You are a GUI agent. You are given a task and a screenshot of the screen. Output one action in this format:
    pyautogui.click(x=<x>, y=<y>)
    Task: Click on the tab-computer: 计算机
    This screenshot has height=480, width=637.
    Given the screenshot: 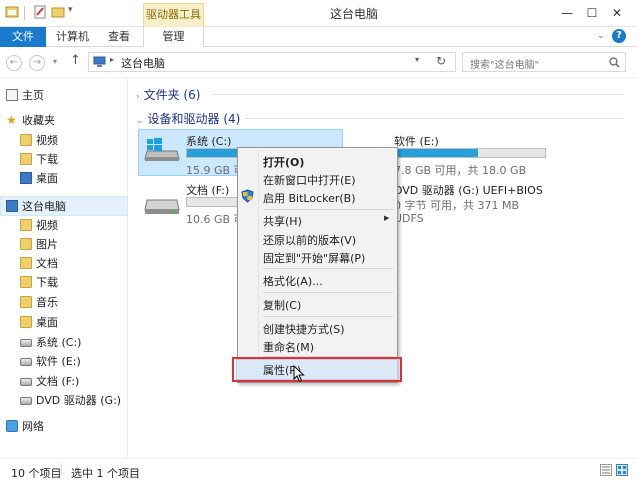 What is the action you would take?
    pyautogui.click(x=72, y=37)
    